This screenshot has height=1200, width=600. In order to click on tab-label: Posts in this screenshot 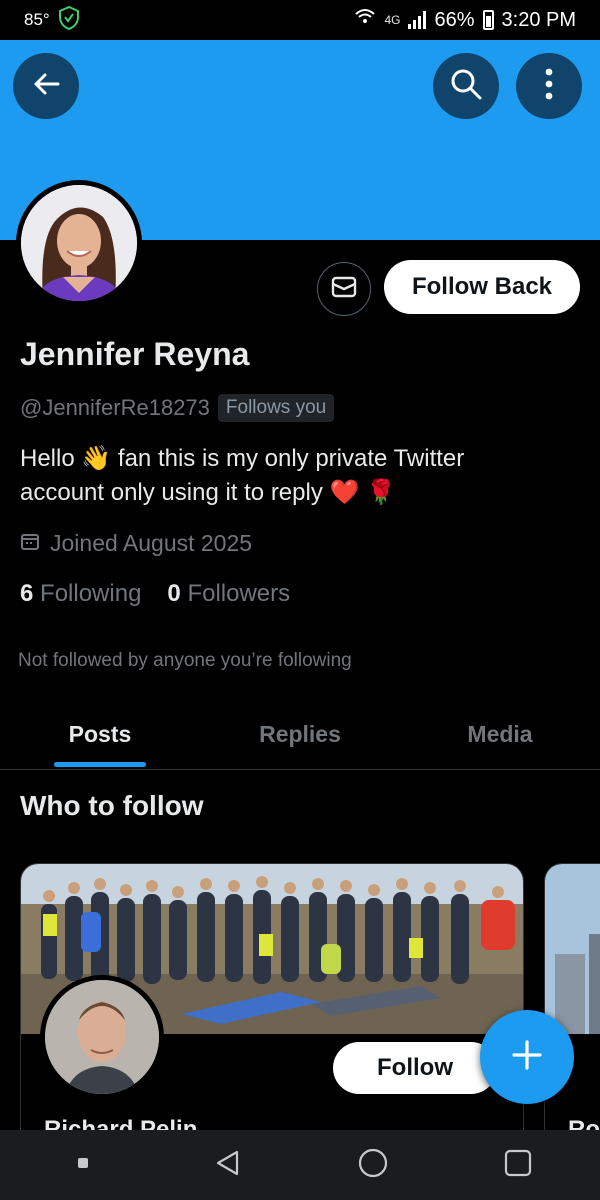, I will do `click(100, 734)`.